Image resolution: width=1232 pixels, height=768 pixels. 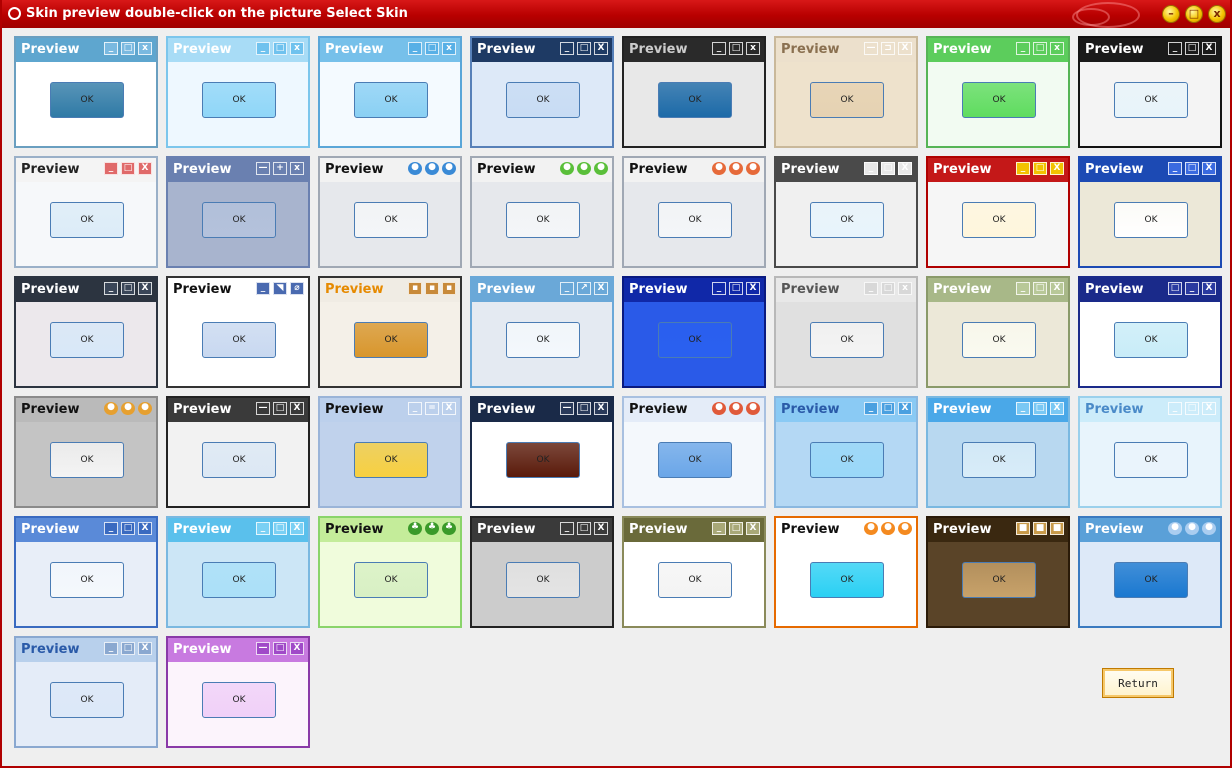 What do you see at coordinates (432, 409) in the screenshot?
I see `skin-window-controls: _ = X` at bounding box center [432, 409].